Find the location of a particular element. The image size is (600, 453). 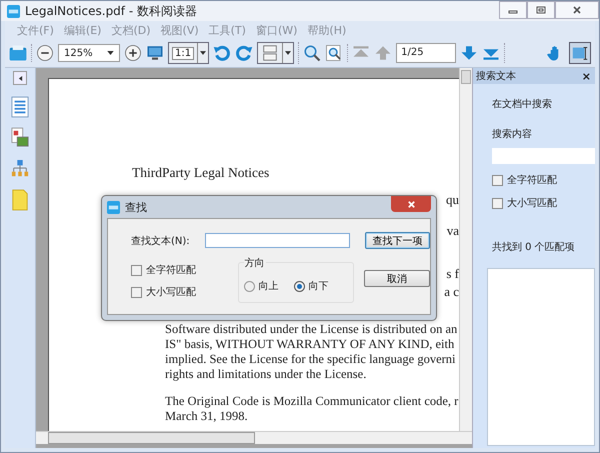

zoom-value: 125% is located at coordinates (78, 53).